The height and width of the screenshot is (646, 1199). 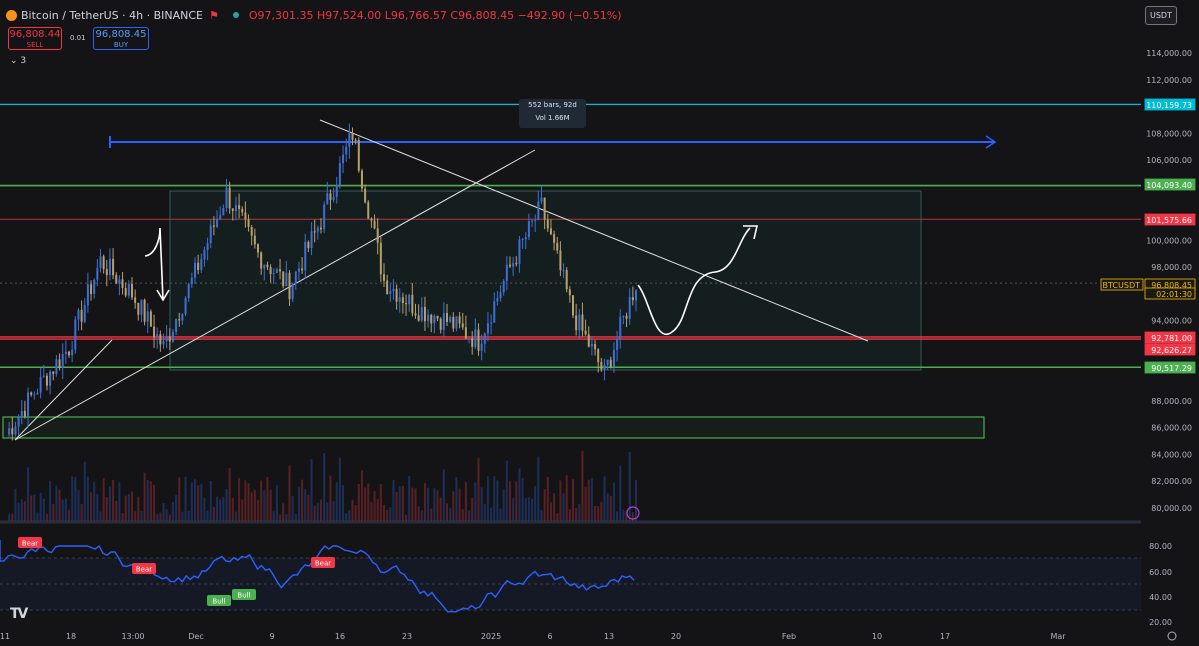 What do you see at coordinates (78, 38) in the screenshot?
I see `spread-value: 0.01` at bounding box center [78, 38].